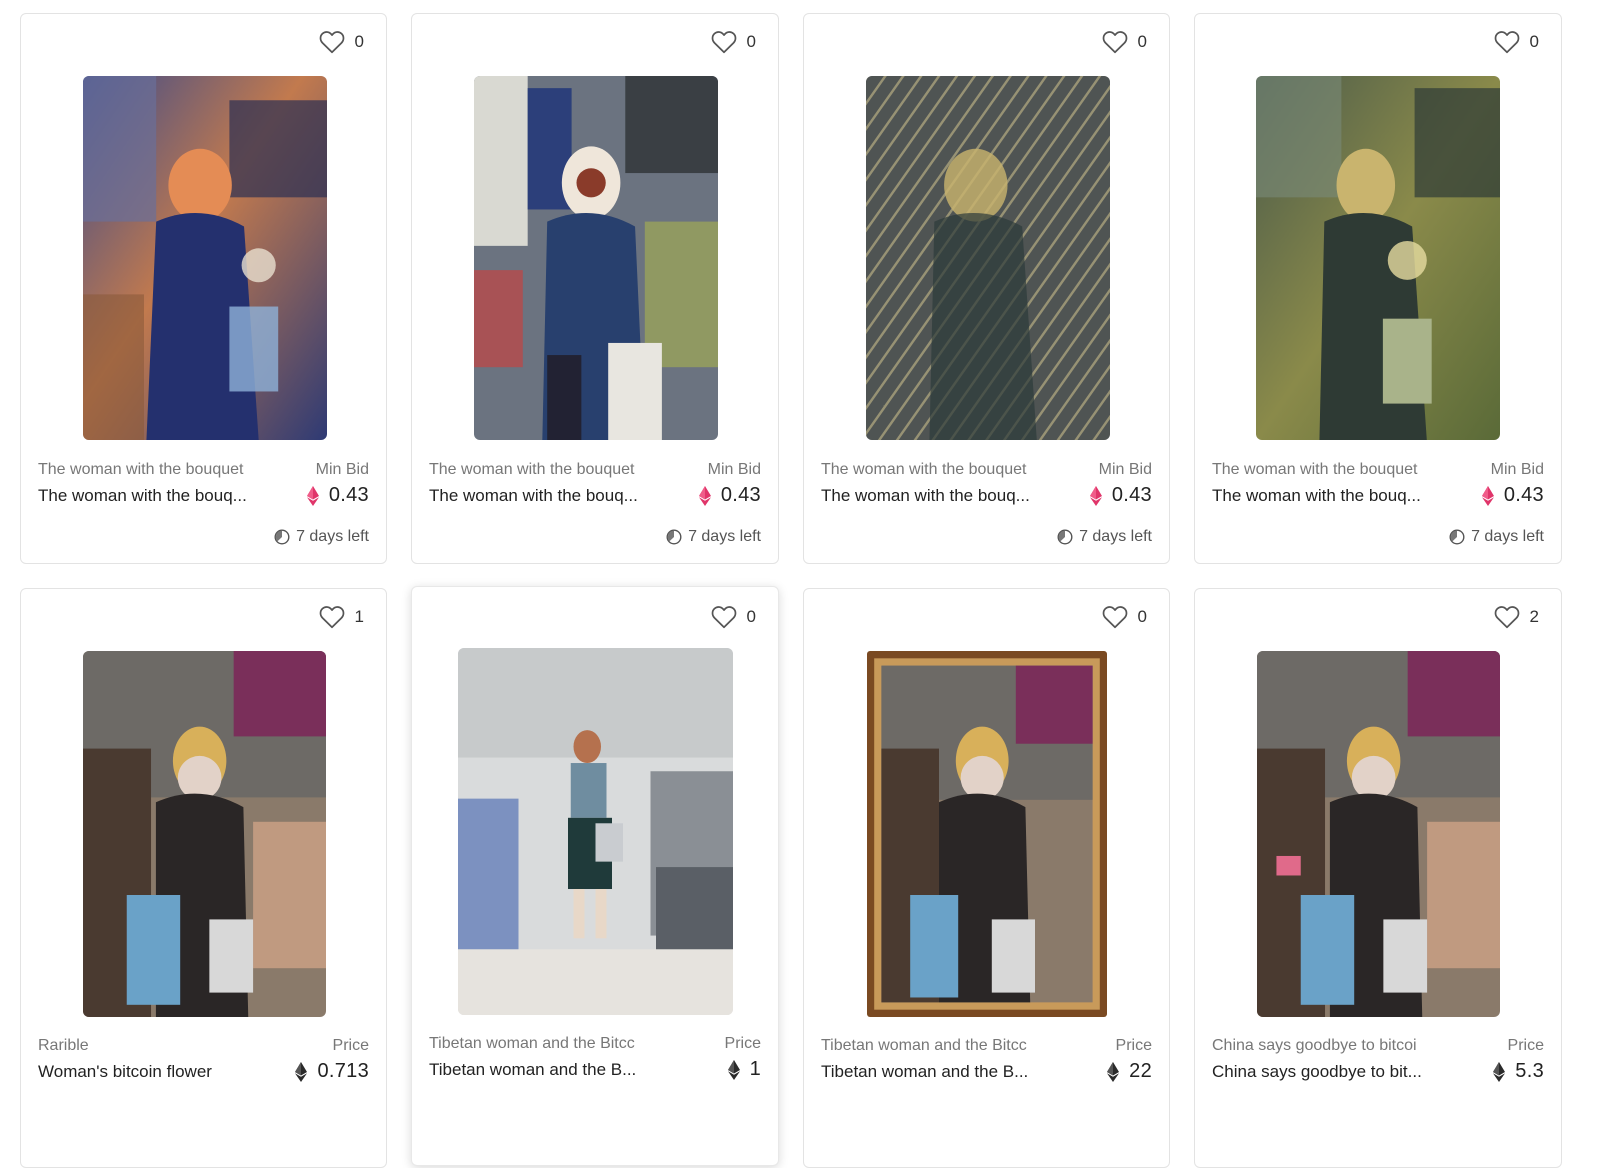 The height and width of the screenshot is (1168, 1600). Describe the element at coordinates (1534, 616) in the screenshot. I see `like-count: 2` at that location.